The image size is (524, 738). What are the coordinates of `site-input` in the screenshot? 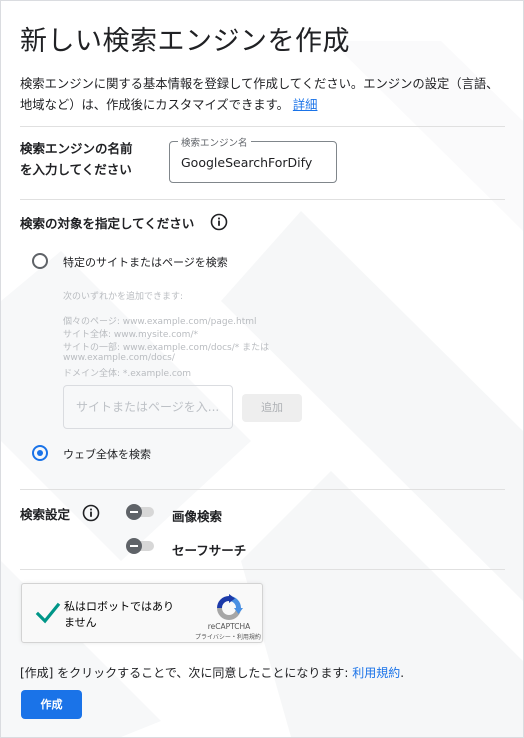 It's located at (151, 407).